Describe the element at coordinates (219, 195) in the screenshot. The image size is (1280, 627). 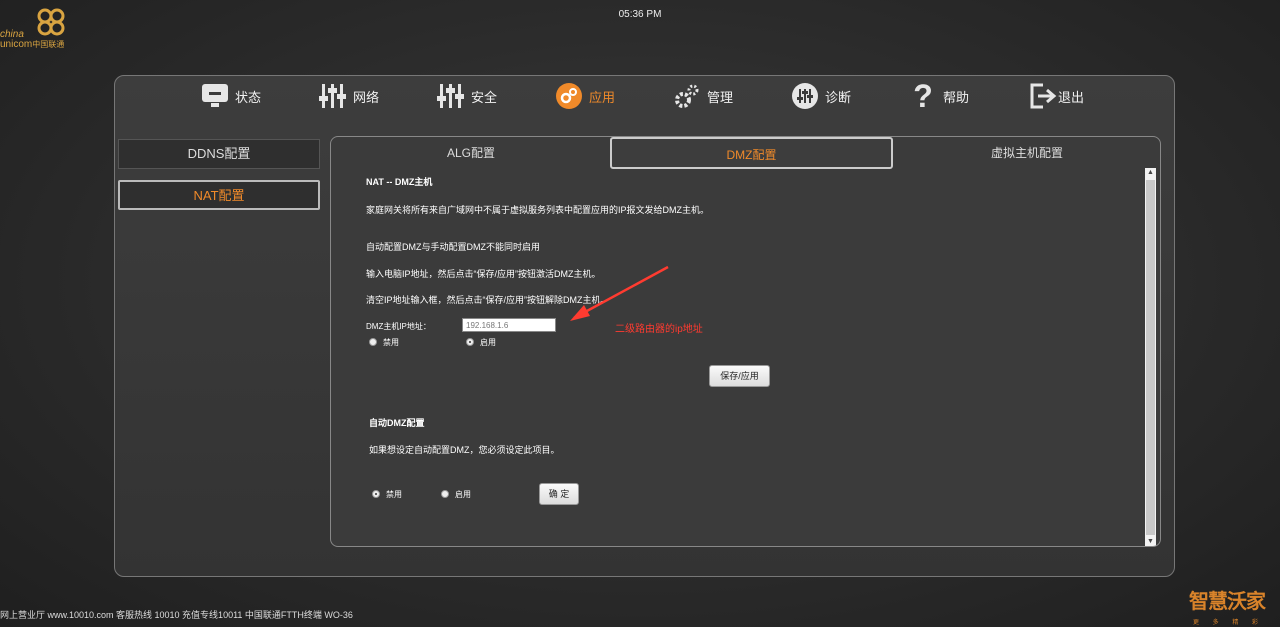
I see `sidebar-item-nat: NAT配置` at that location.